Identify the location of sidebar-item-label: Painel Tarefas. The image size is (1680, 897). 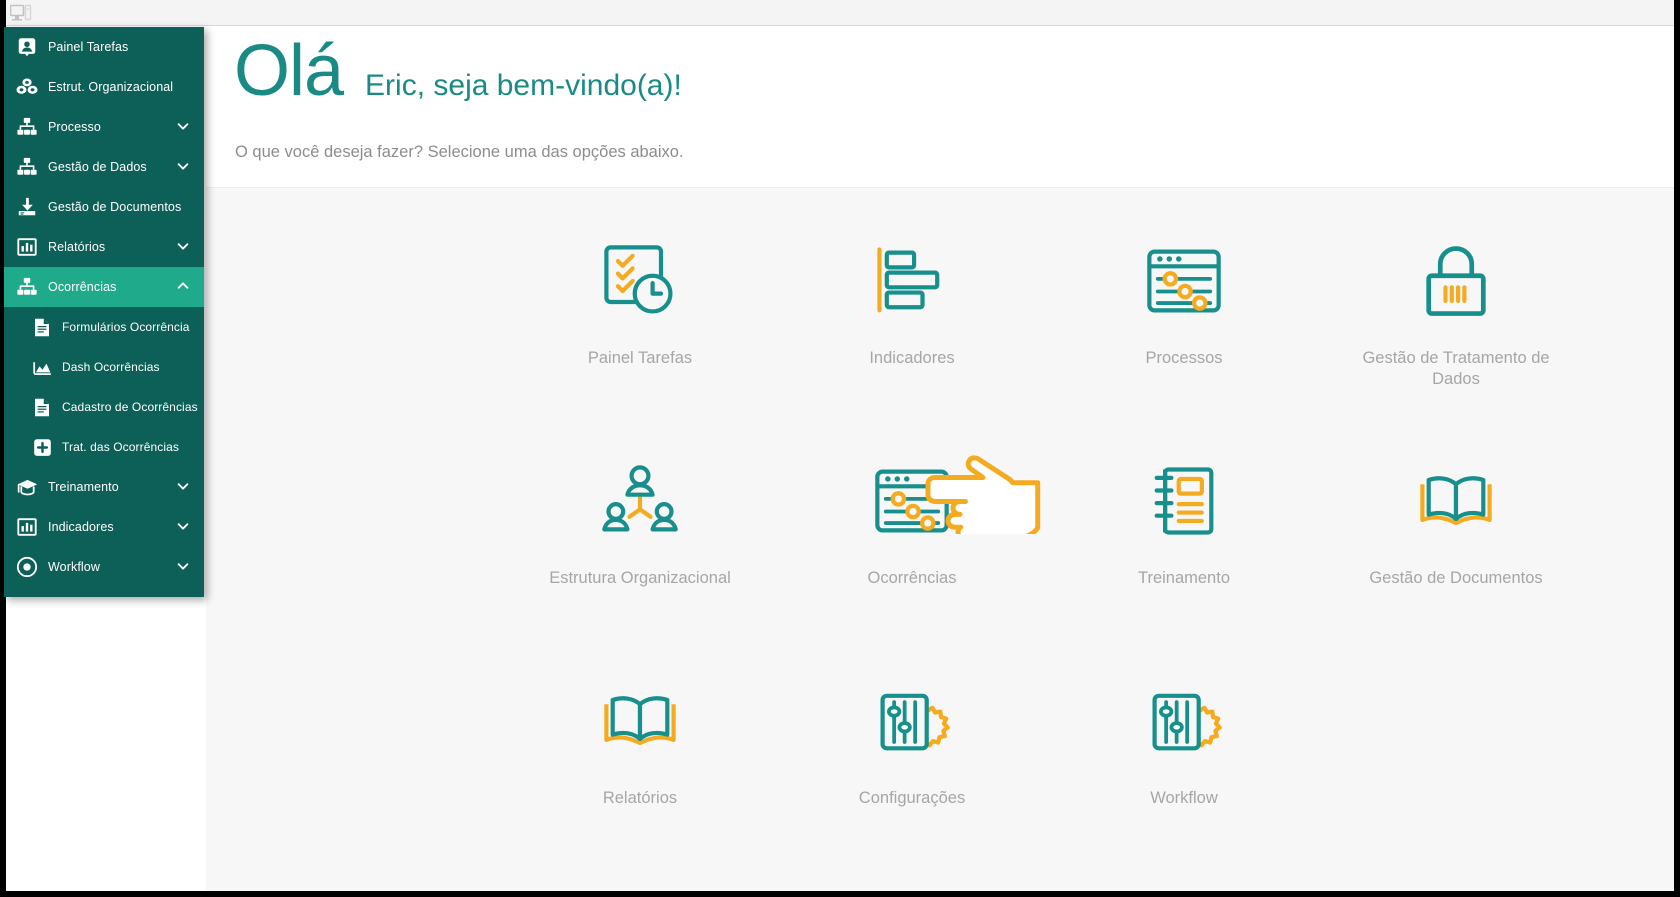
(88, 47).